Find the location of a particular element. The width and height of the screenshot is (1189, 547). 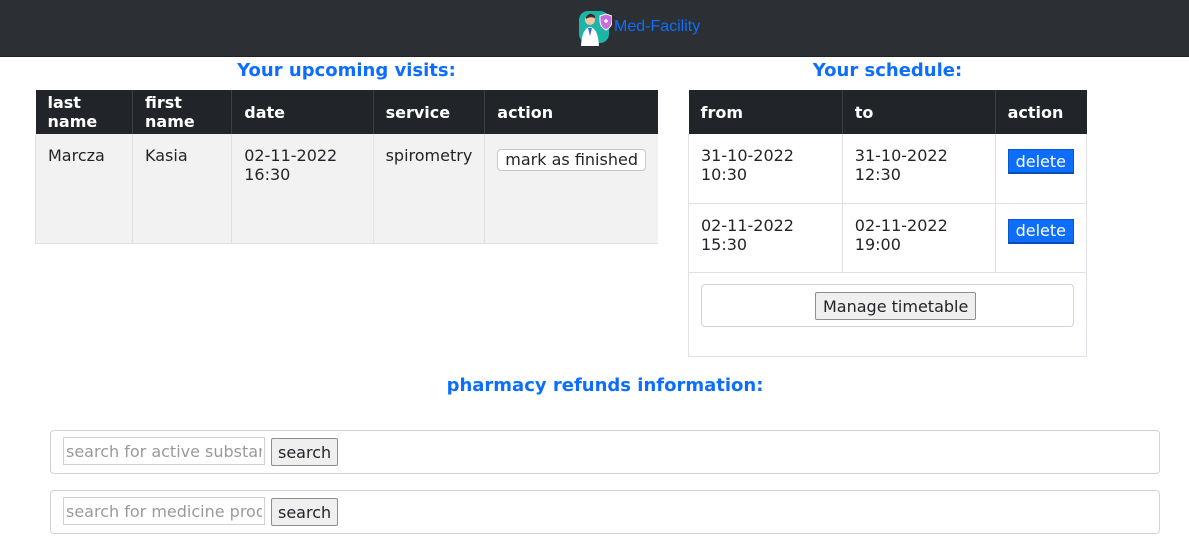

doctor-shield-icon is located at coordinates (595, 28).